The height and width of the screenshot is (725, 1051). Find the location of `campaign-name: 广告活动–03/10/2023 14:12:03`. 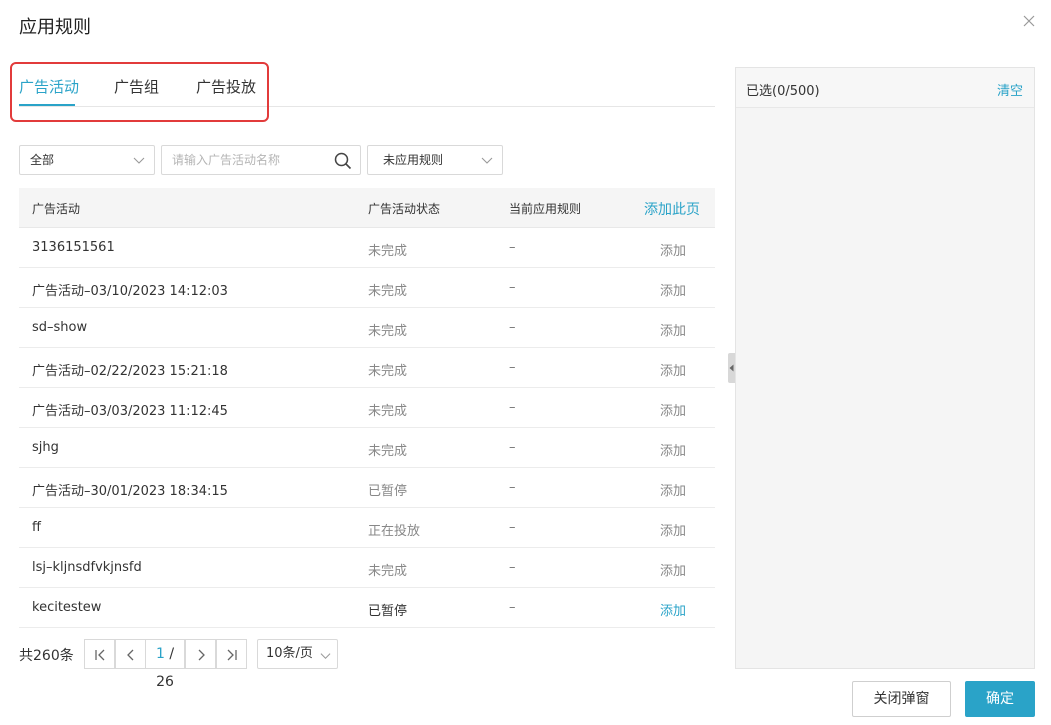

campaign-name: 广告活动–03/10/2023 14:12:03 is located at coordinates (130, 291).